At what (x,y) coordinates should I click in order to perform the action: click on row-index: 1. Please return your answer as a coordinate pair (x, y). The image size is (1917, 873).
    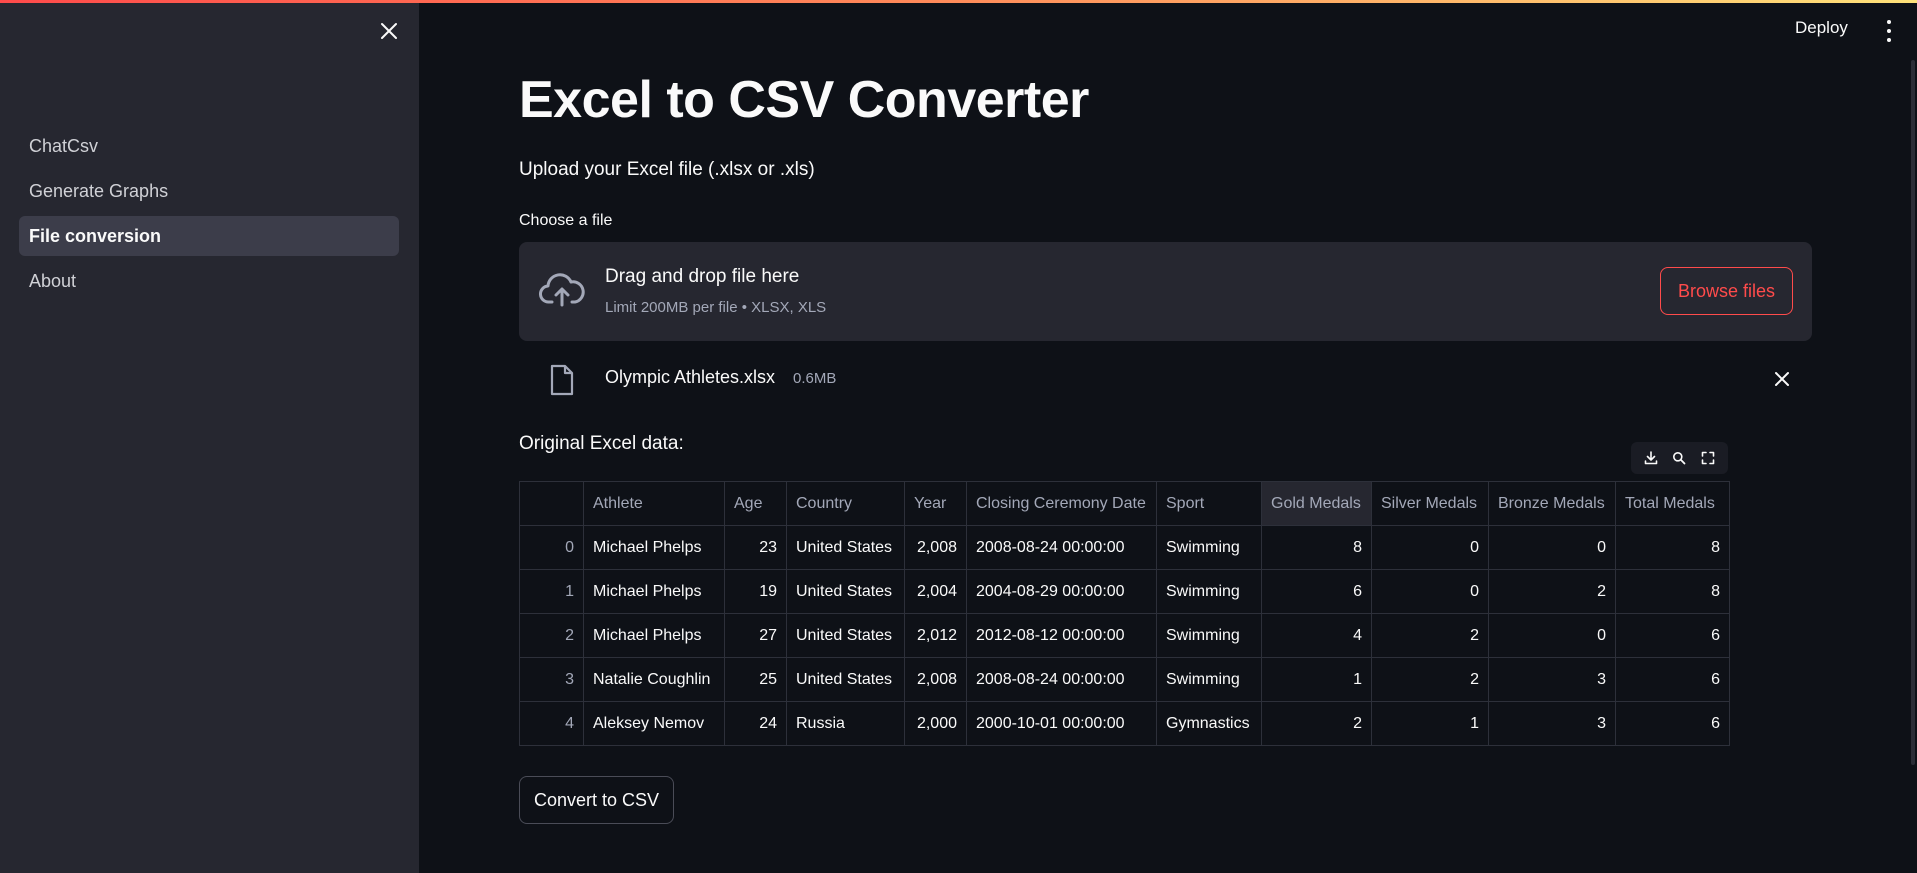
    Looking at the image, I should click on (551, 591).